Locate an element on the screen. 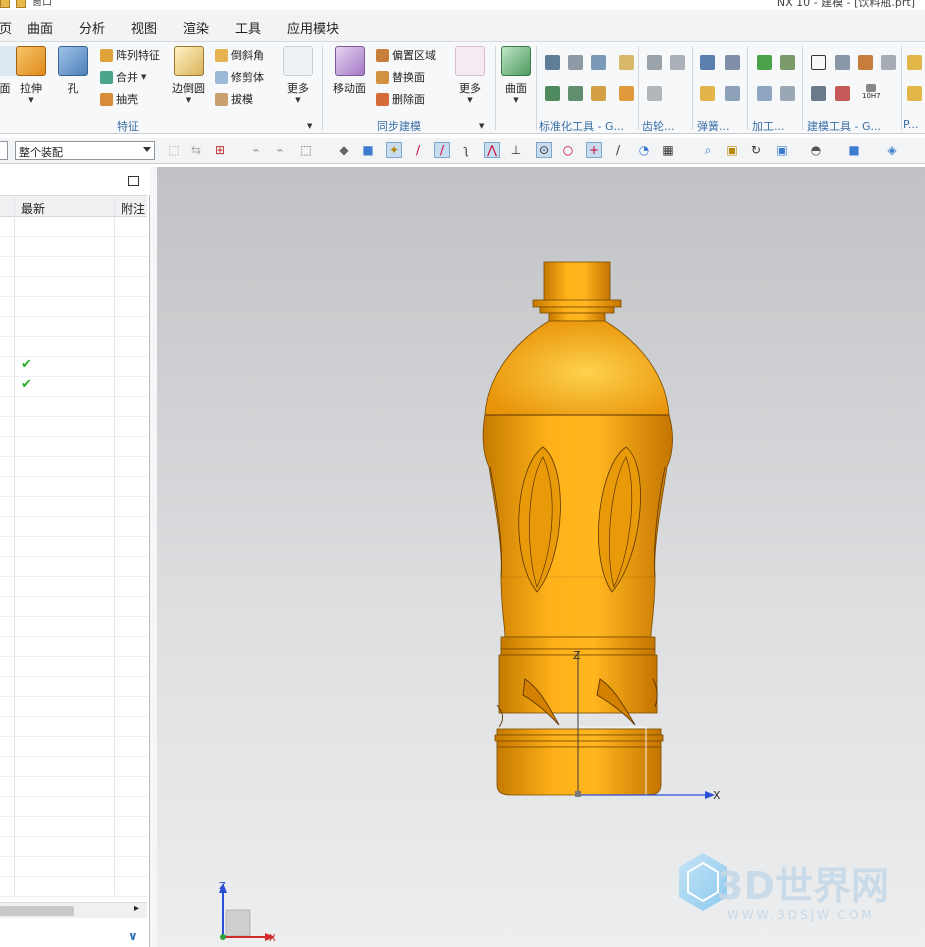 The width and height of the screenshot is (925, 947). delete-face-button: 删除面 is located at coordinates (400, 99).